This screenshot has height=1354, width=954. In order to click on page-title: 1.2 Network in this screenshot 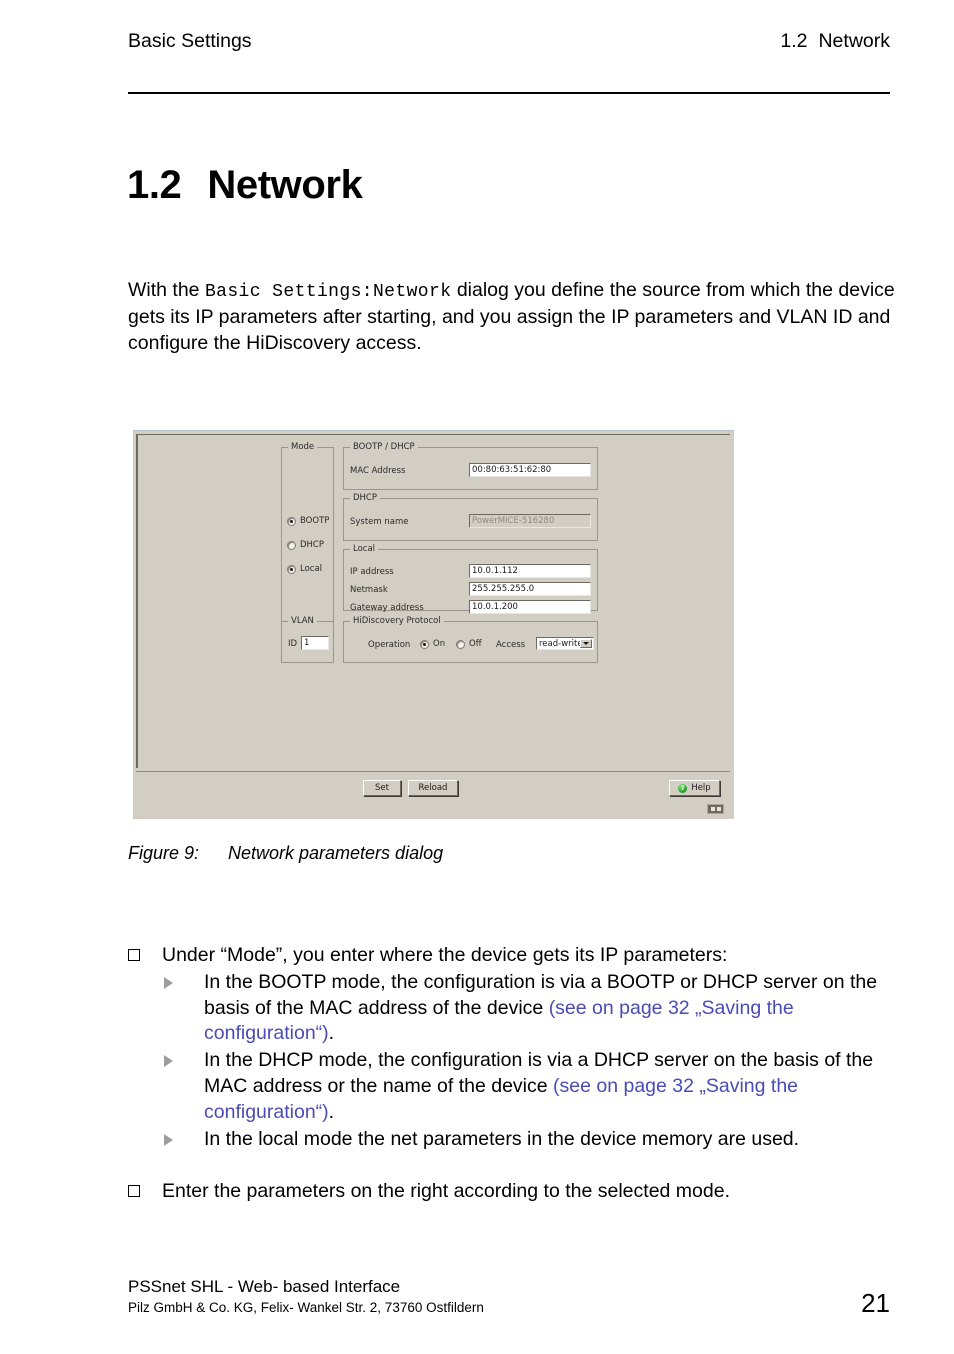, I will do `click(245, 185)`.